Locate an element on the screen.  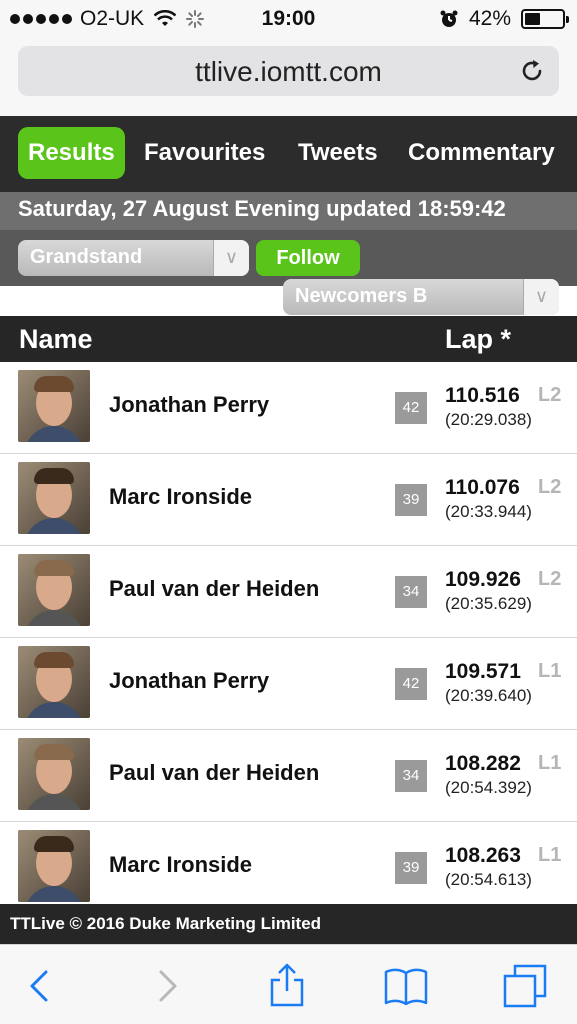
lap-speed: 108.263 is located at coordinates (483, 855).